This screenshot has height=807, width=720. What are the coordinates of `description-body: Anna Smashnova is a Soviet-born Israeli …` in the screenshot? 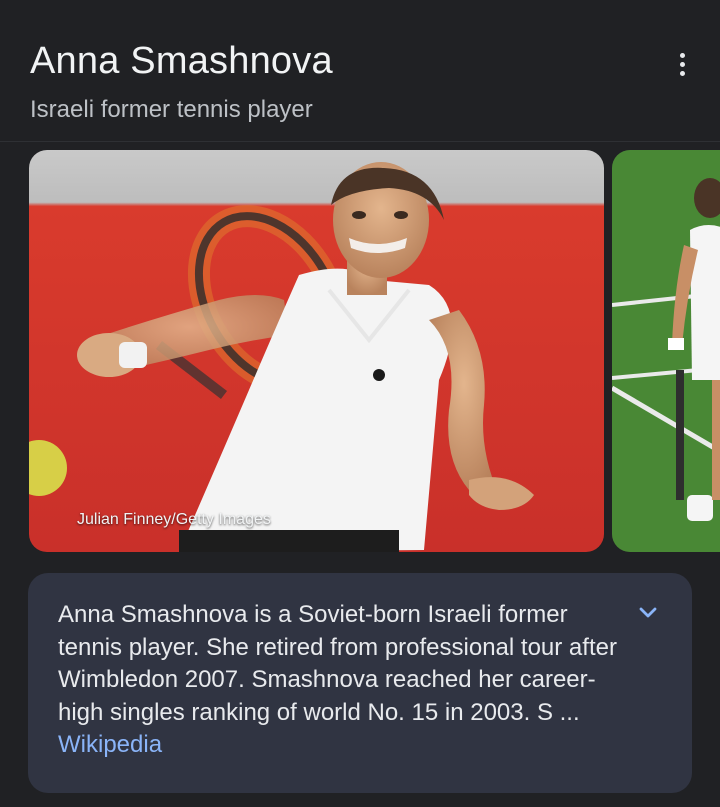 It's located at (337, 663).